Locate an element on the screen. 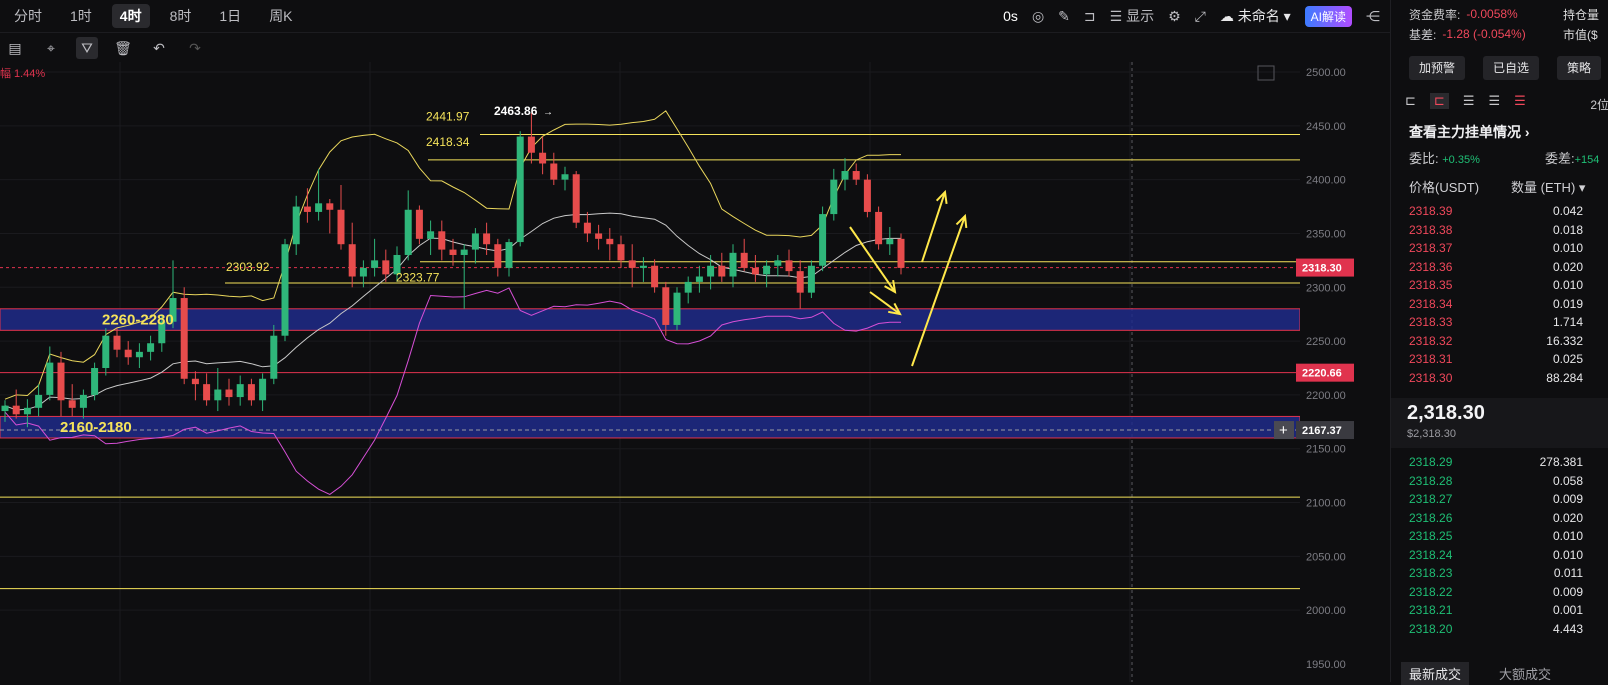 The image size is (1608, 685). ask-row: 2318.39 0.042 is located at coordinates (1508, 213).